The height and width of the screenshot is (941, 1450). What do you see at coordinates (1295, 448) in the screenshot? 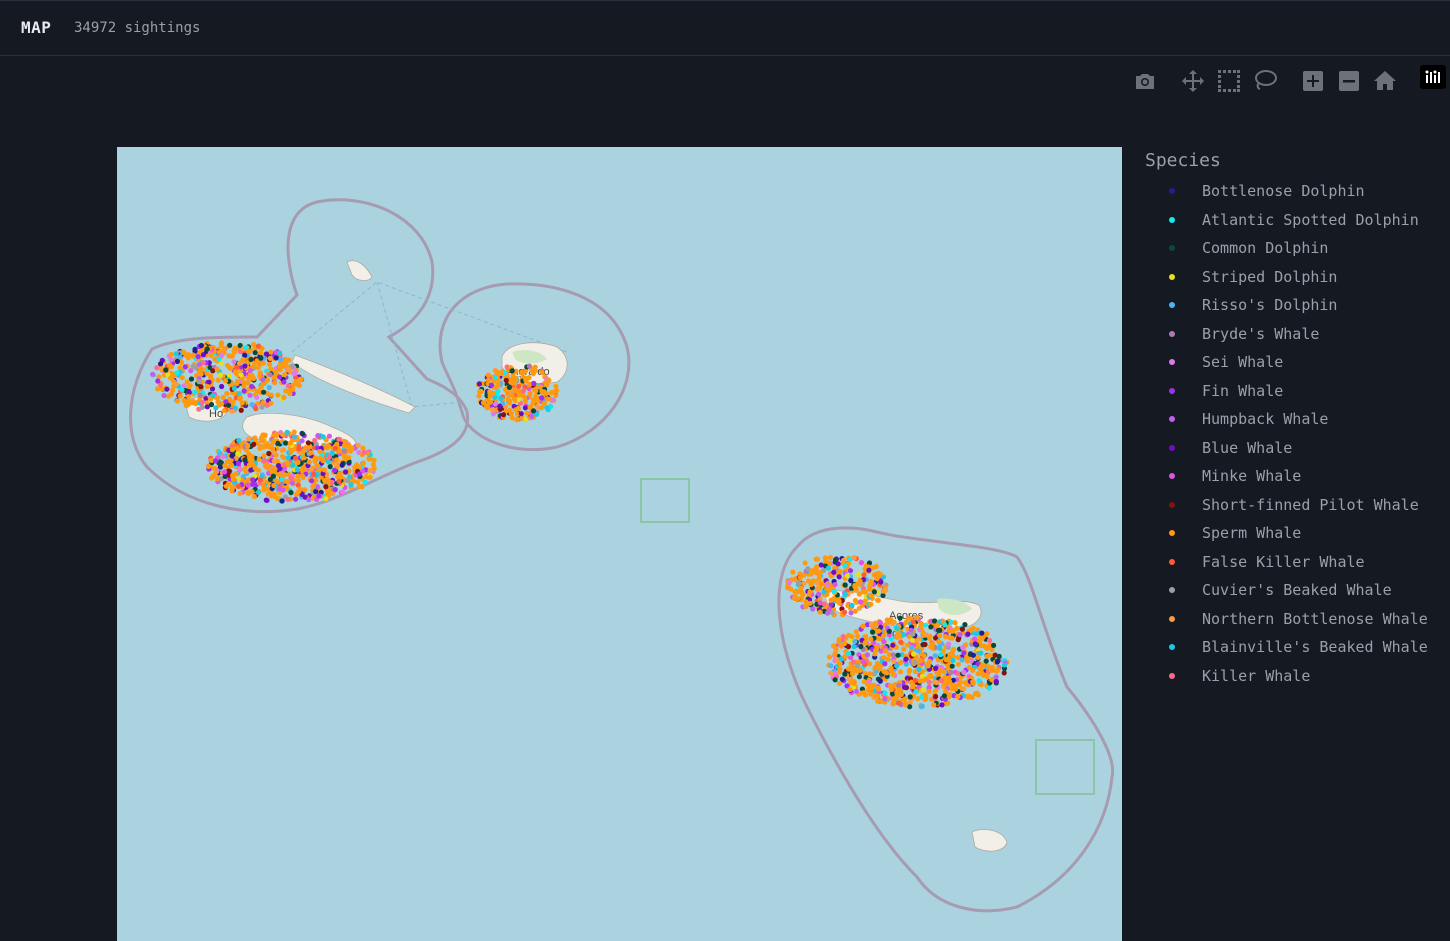
I see `legend-item: Blue Whale` at bounding box center [1295, 448].